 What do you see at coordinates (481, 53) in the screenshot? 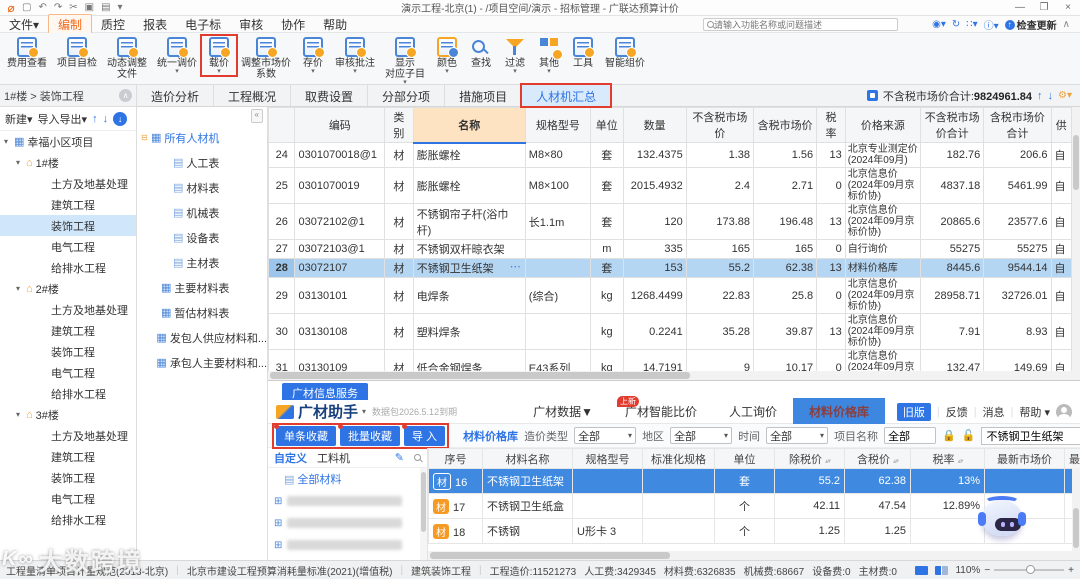
I see `ribbon-button: 查找` at bounding box center [481, 53].